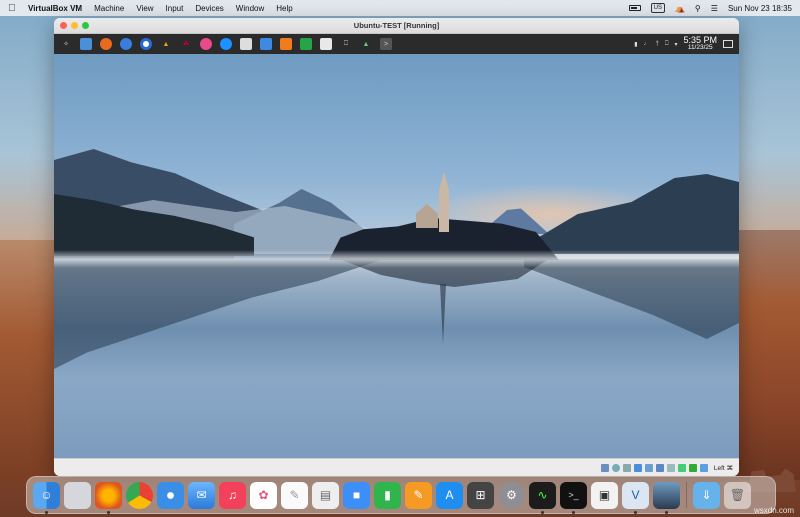  Describe the element at coordinates (480, 495) in the screenshot. I see `calculator-icon: ⊞` at that location.